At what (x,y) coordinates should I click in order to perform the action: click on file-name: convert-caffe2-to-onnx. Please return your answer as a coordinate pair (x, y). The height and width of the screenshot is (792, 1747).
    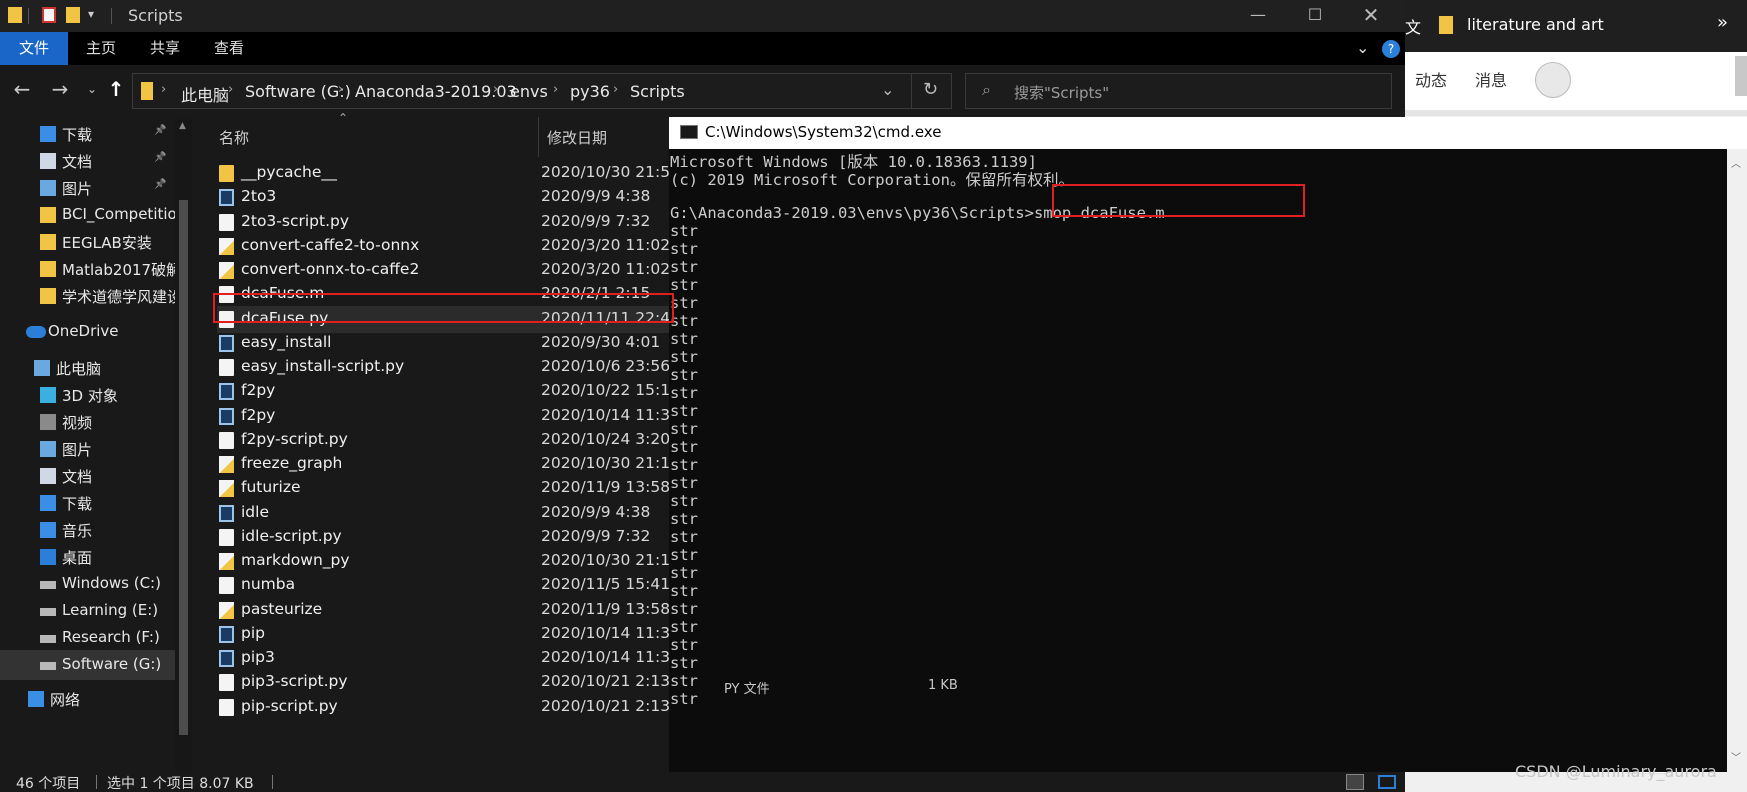
    Looking at the image, I should click on (330, 244).